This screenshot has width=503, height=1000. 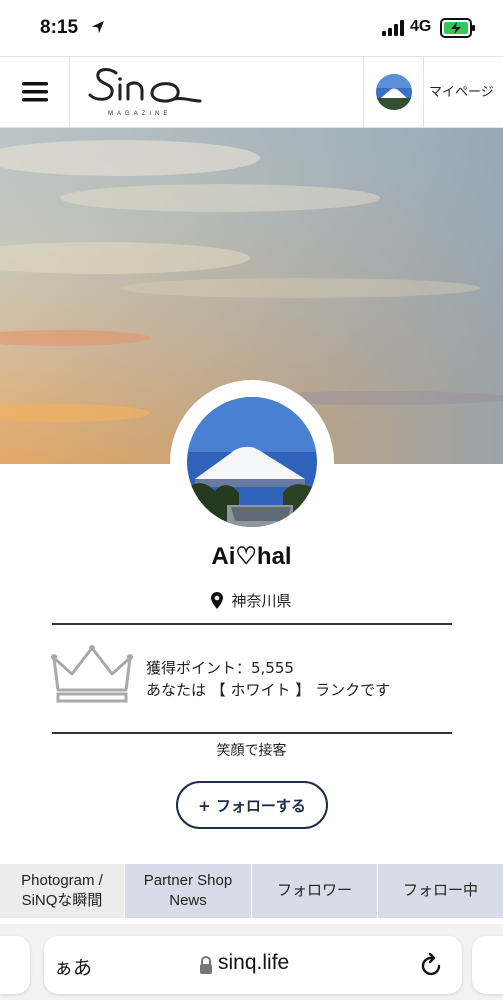 I want to click on crown-icon, so click(x=92, y=674).